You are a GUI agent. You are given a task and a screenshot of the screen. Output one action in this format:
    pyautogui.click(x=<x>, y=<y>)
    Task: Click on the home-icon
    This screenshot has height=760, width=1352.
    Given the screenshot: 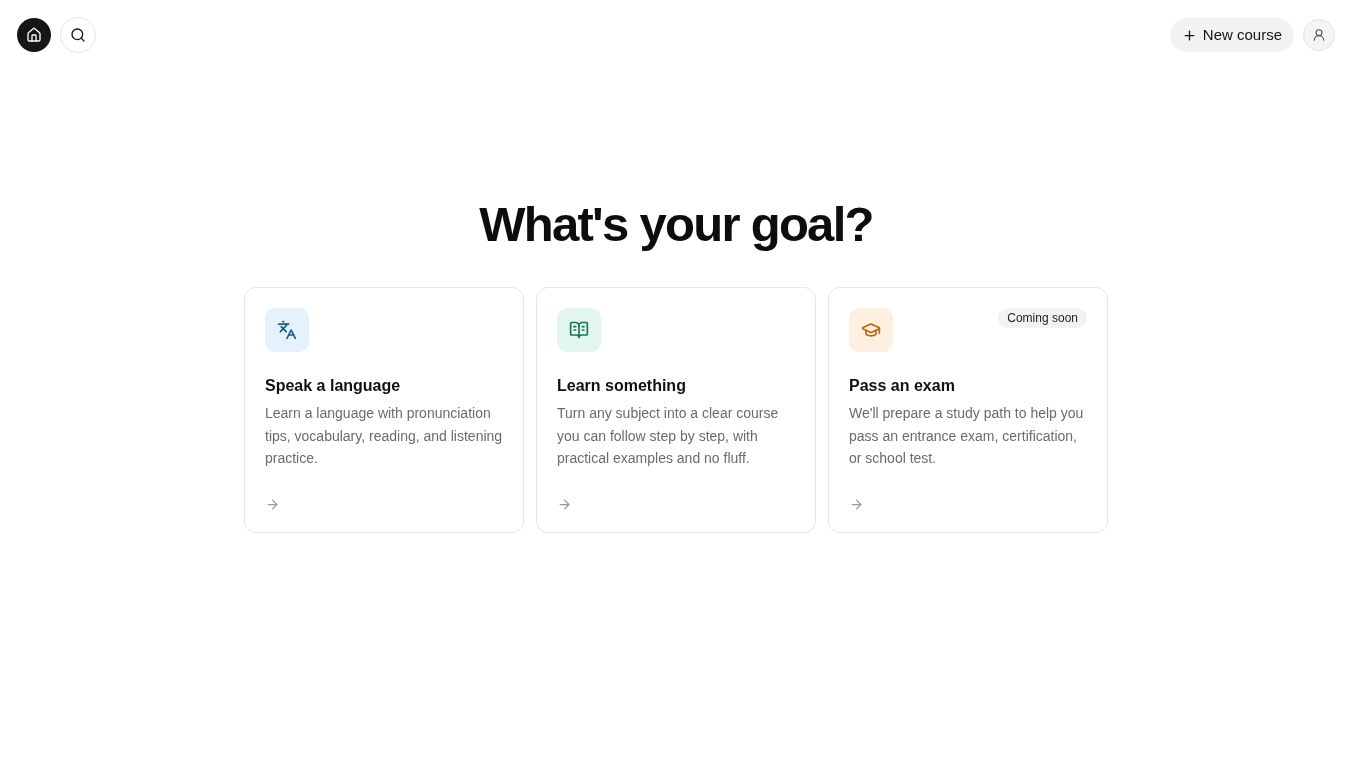 What is the action you would take?
    pyautogui.click(x=34, y=35)
    